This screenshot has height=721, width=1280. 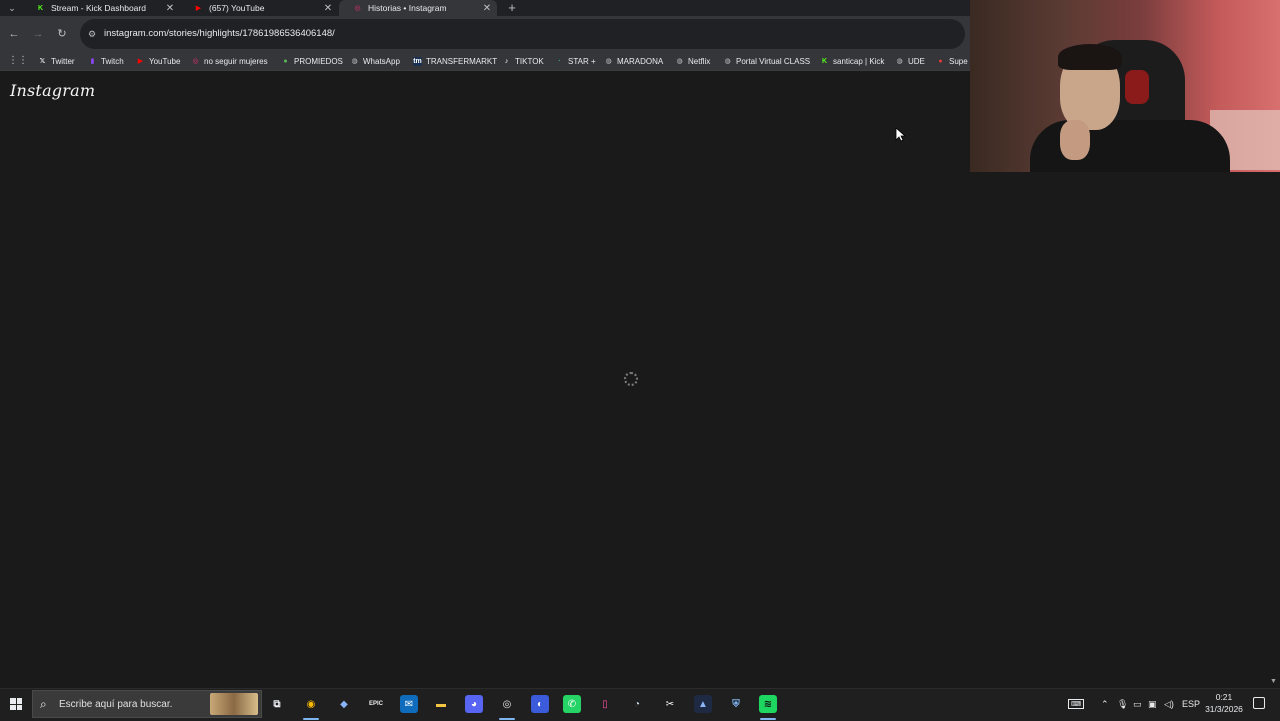 I want to click on loading-spinner-icon, so click(x=631, y=379).